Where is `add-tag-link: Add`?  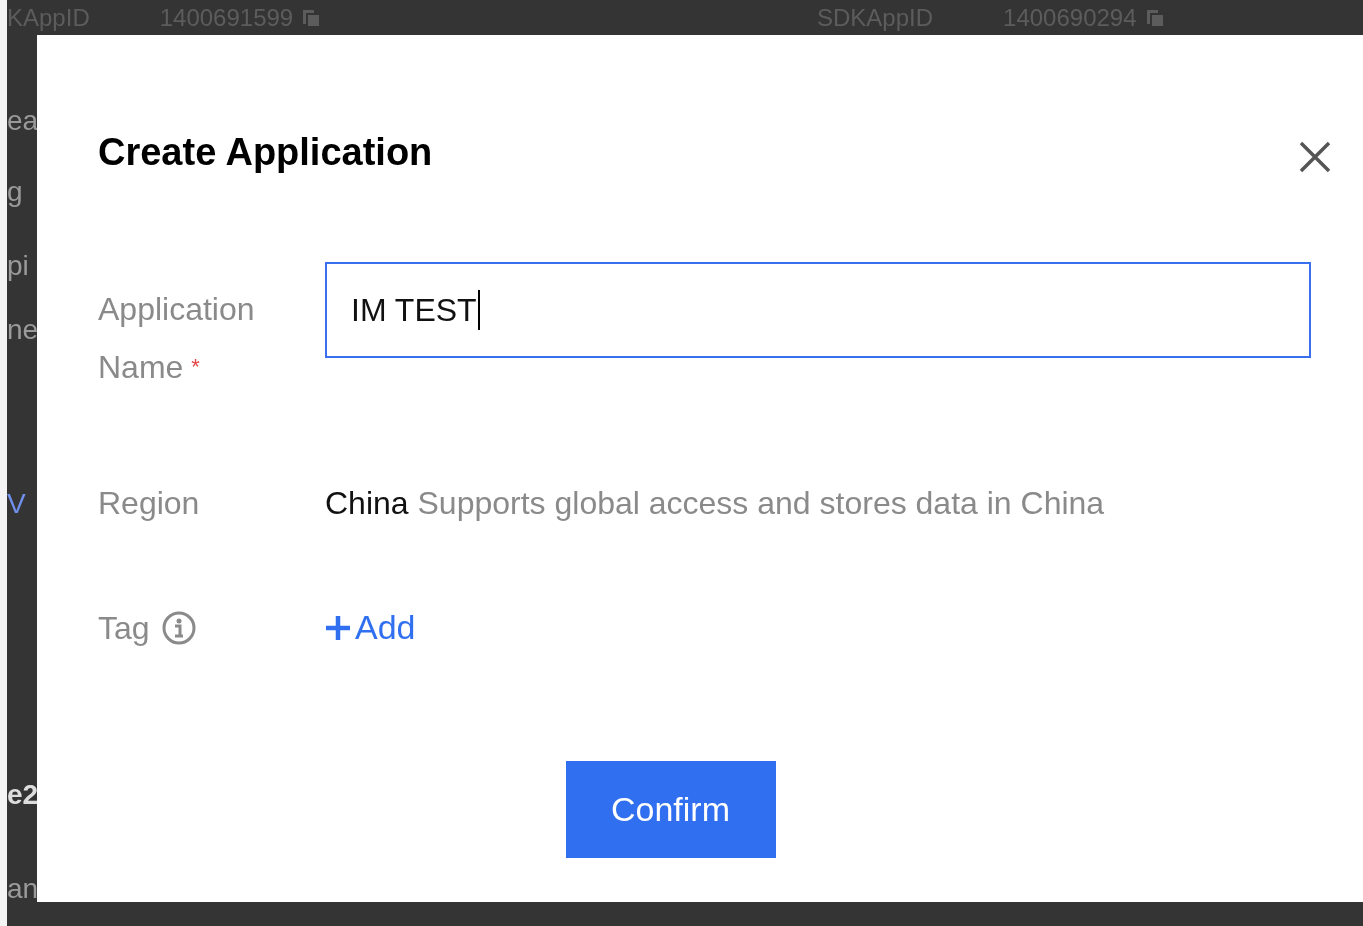 add-tag-link: Add is located at coordinates (370, 627).